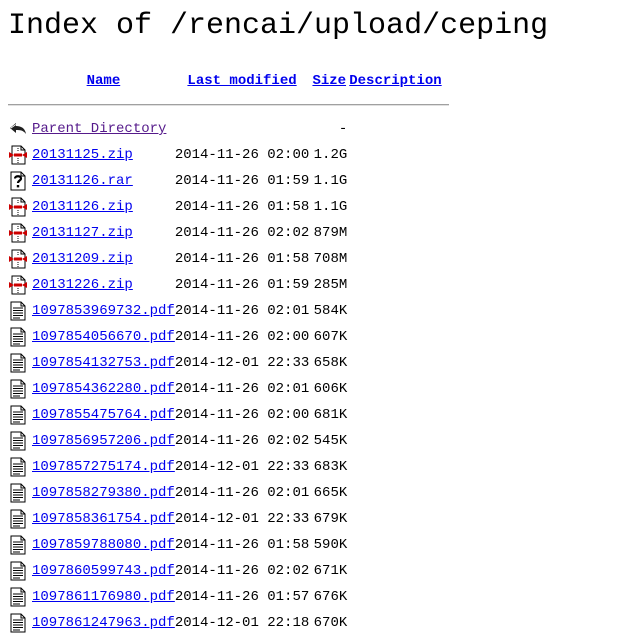 The width and height of the screenshot is (619, 636). Describe the element at coordinates (99, 129) in the screenshot. I see `parent-directory-link: Parent Directory` at that location.